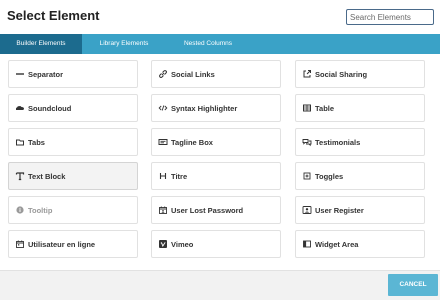  I want to click on element-tabs: Tabs, so click(73, 142).